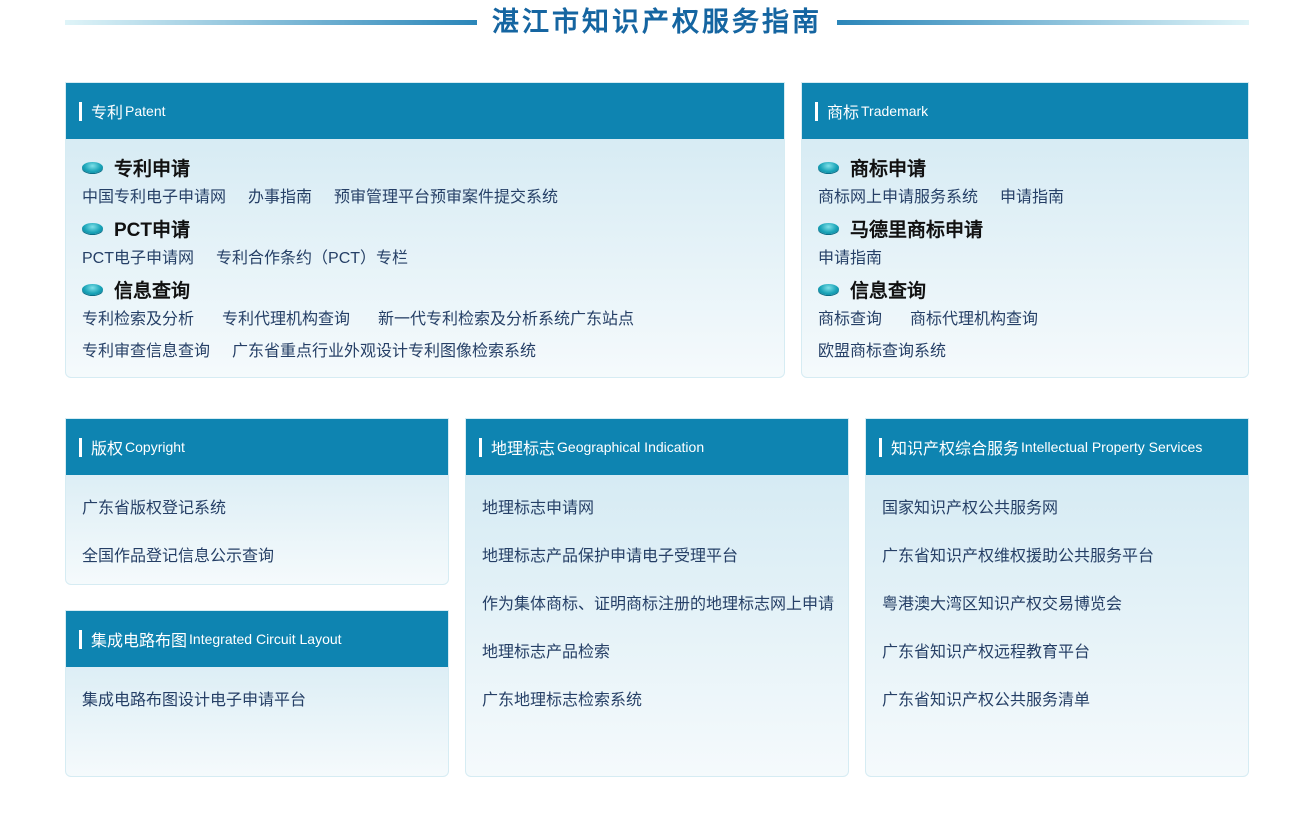  What do you see at coordinates (145, 111) in the screenshot?
I see `patent-heading-en: Patent` at bounding box center [145, 111].